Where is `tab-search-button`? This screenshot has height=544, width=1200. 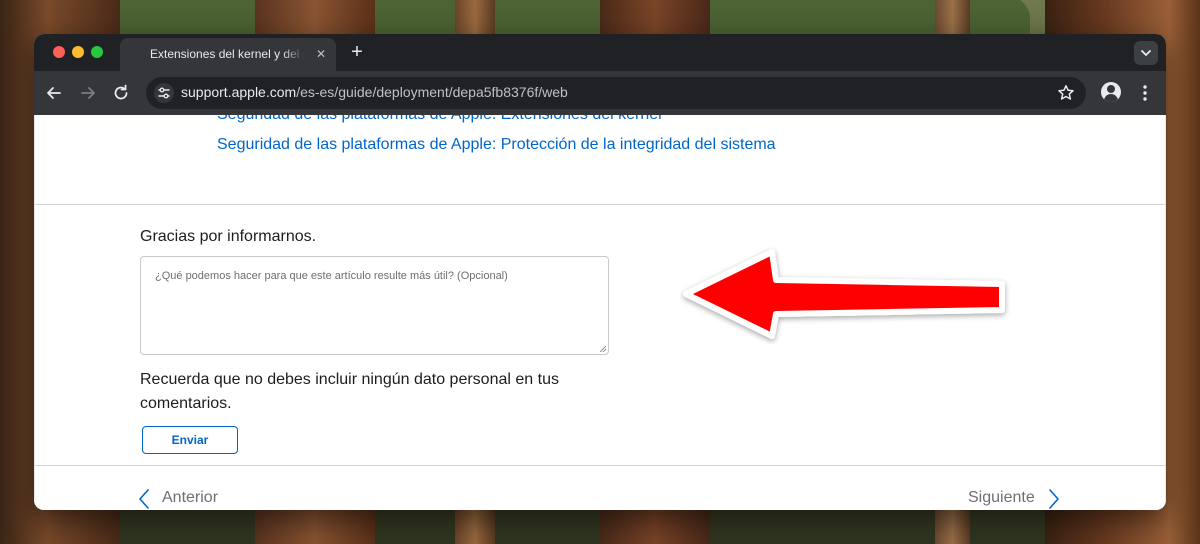 tab-search-button is located at coordinates (1146, 53).